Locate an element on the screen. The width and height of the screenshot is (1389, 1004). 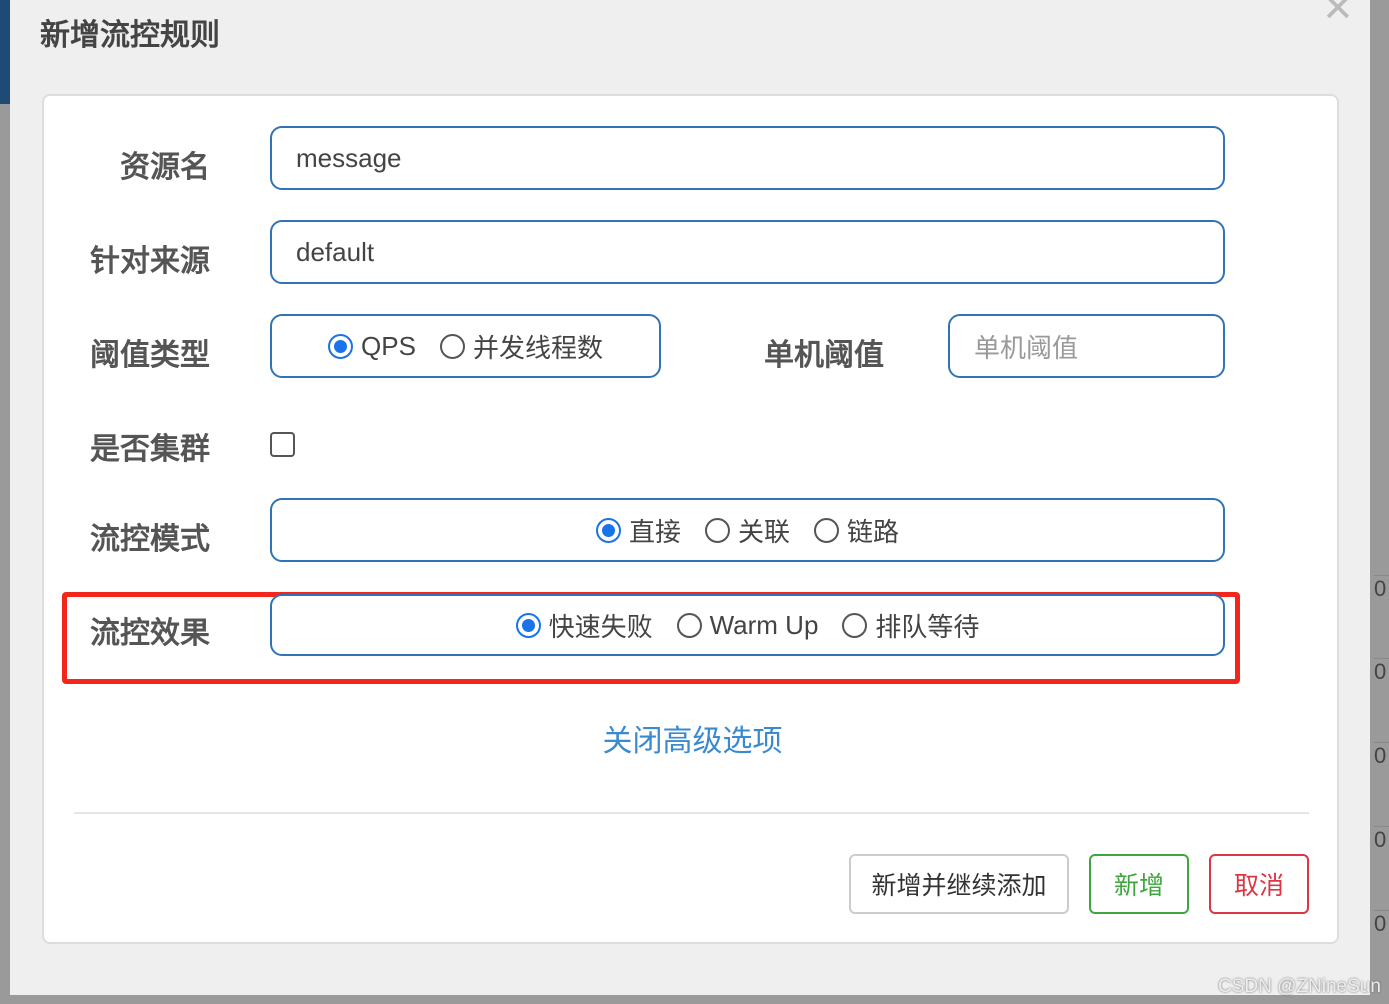
watermark: CSDN @ZNineSun is located at coordinates (1299, 986).